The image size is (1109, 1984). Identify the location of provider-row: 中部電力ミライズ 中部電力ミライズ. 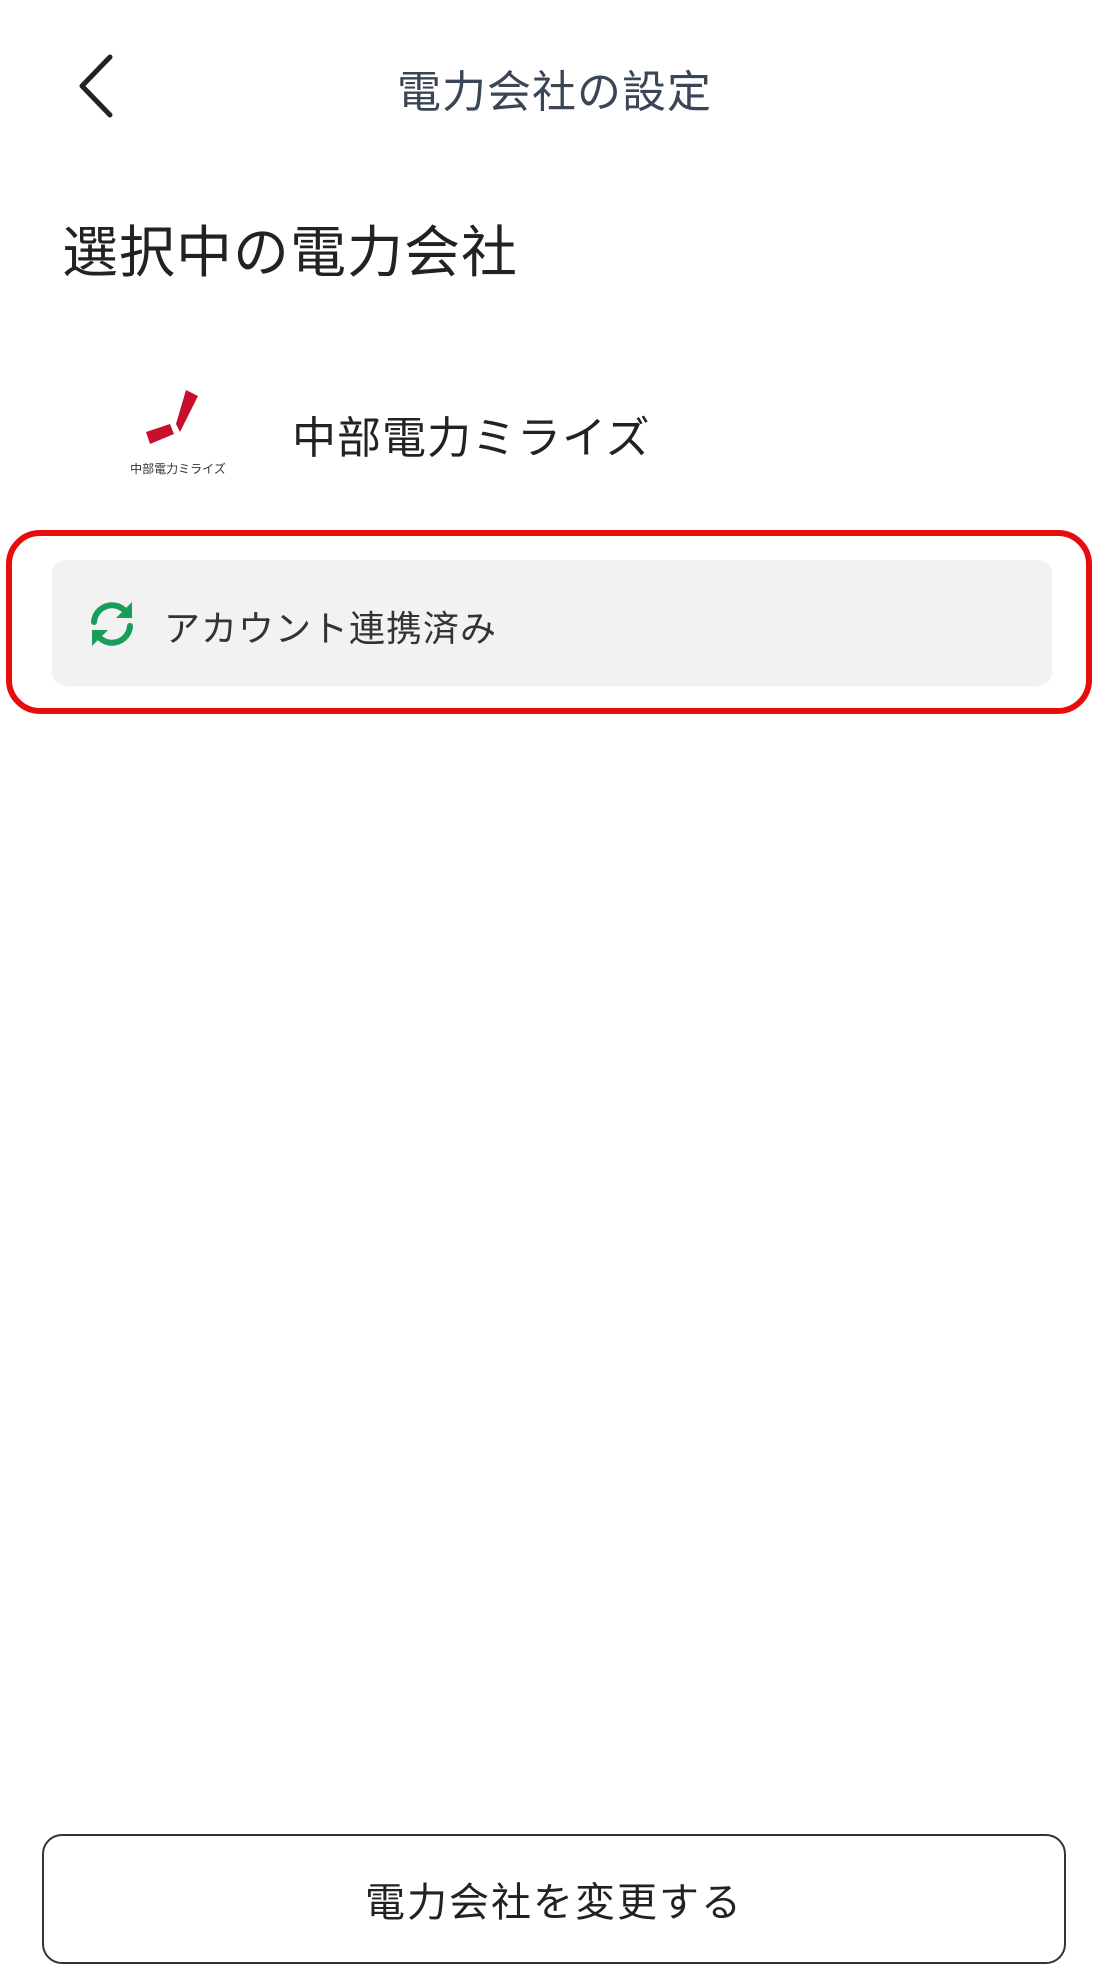
(554, 430).